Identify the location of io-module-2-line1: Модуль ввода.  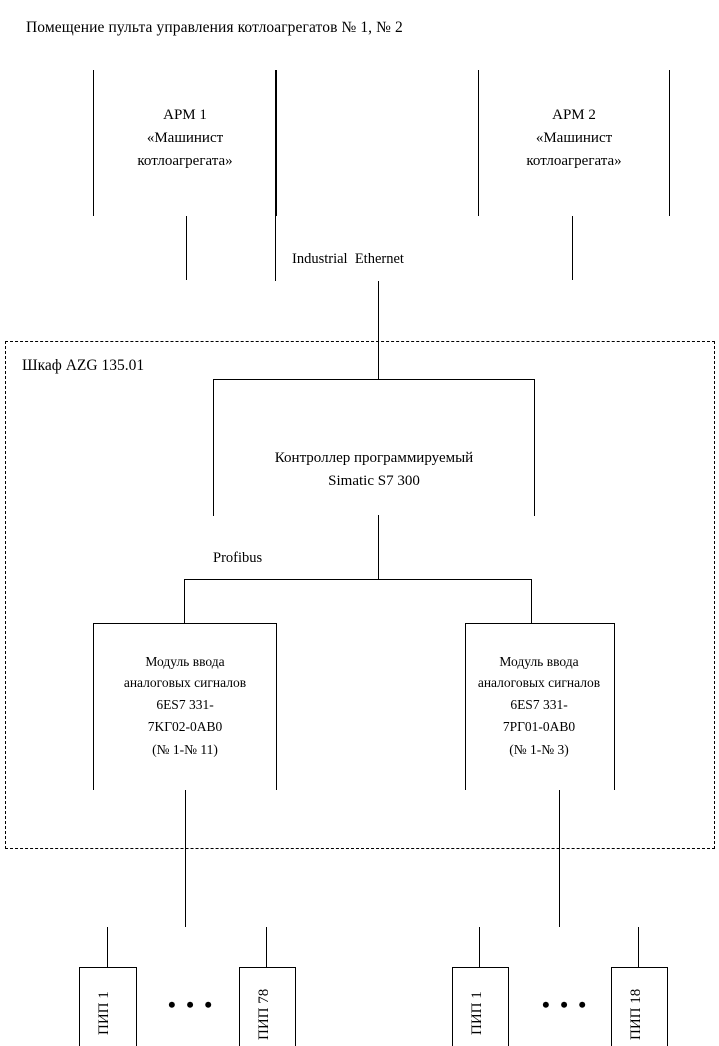
(539, 661).